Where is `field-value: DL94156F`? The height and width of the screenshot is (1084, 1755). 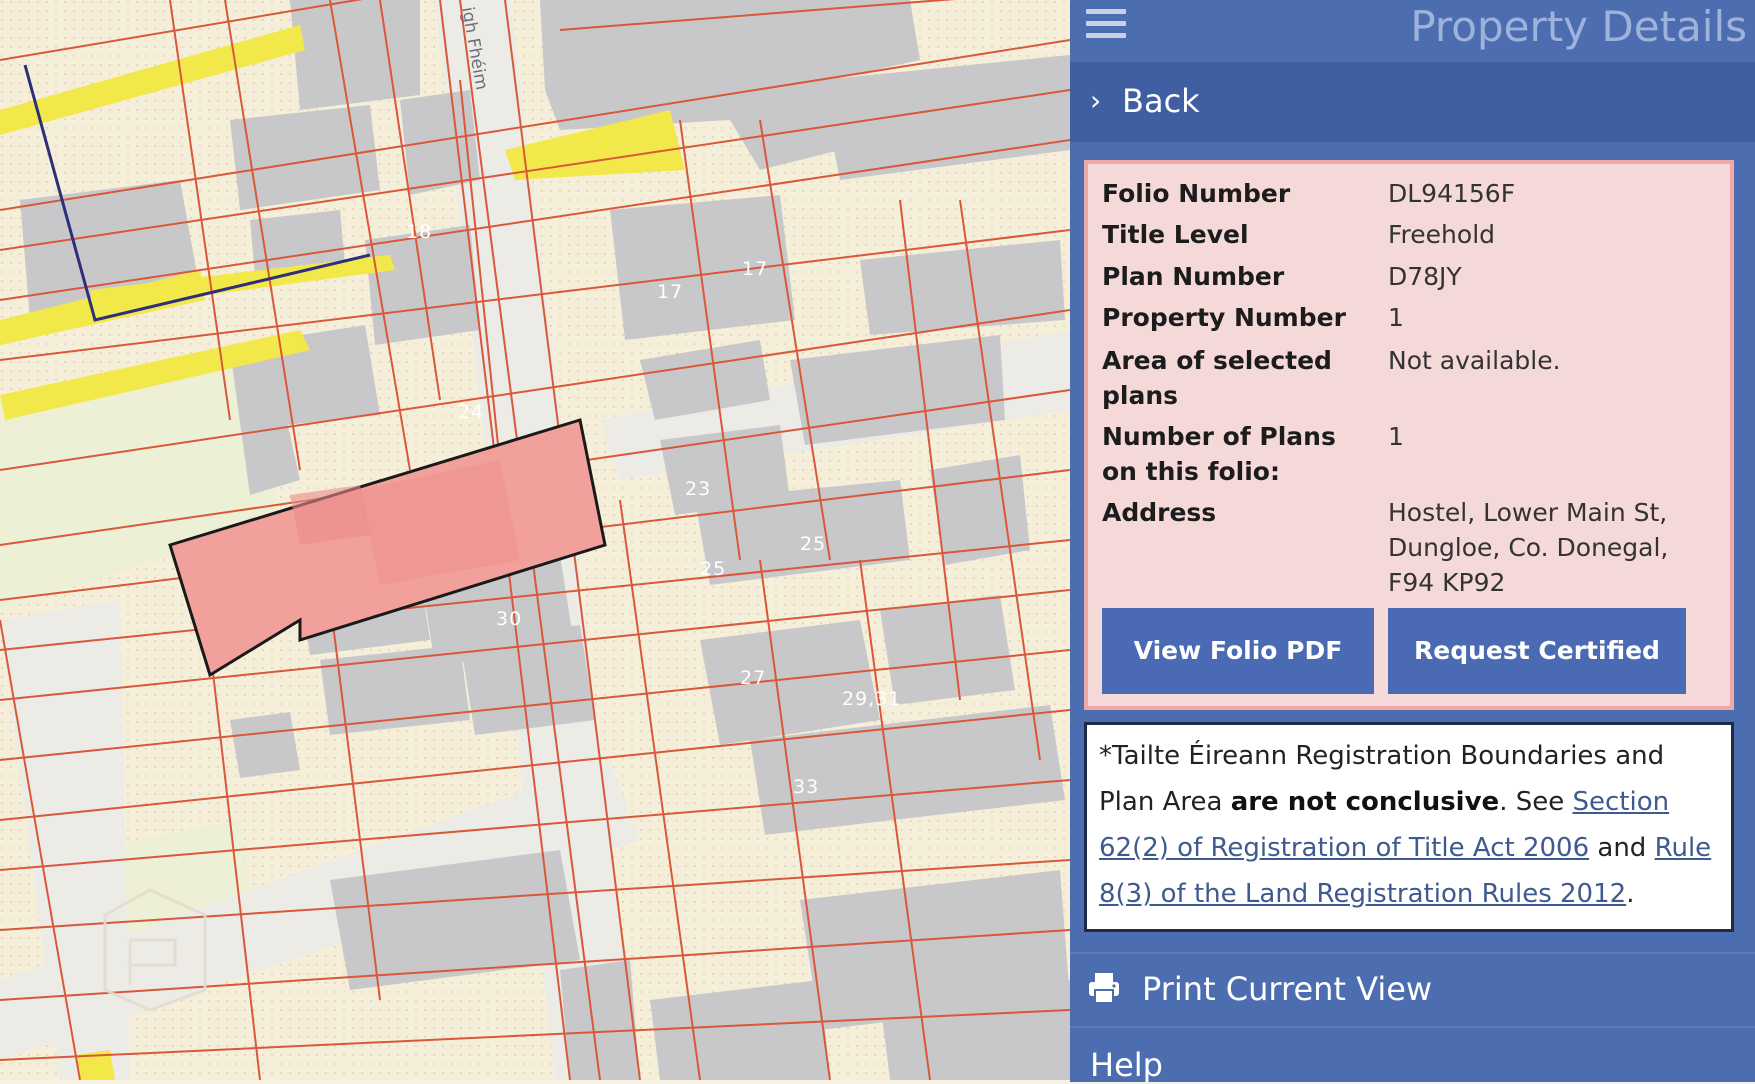 field-value: DL94156F is located at coordinates (1452, 193).